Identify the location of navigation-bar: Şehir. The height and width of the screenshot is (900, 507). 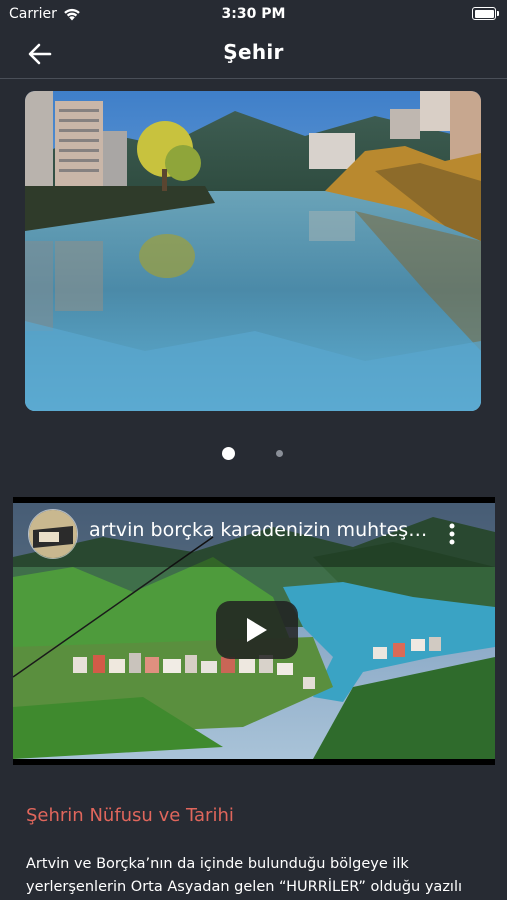
(253, 53).